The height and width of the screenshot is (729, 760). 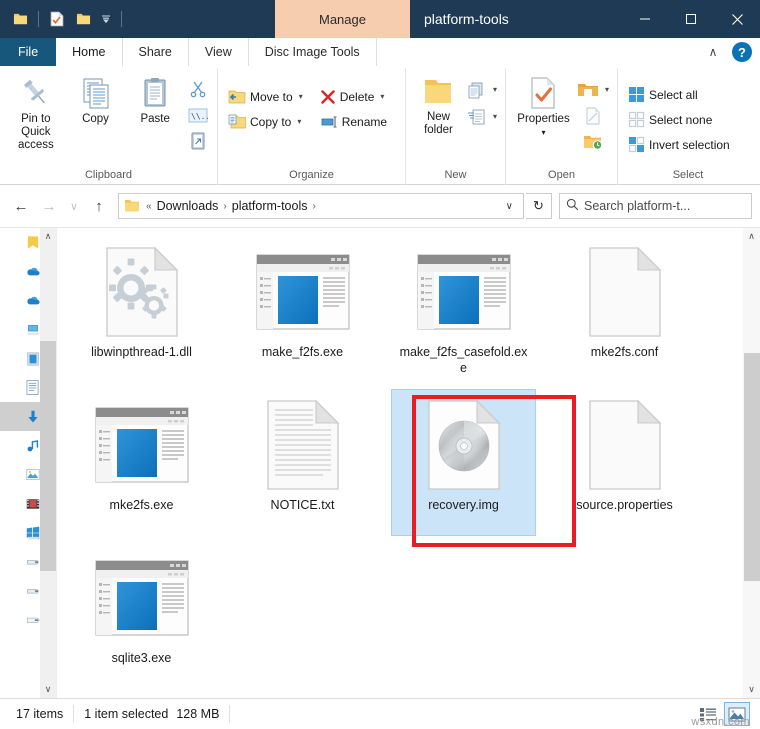 I want to click on sidebar-item-external-drive, so click(x=20, y=619).